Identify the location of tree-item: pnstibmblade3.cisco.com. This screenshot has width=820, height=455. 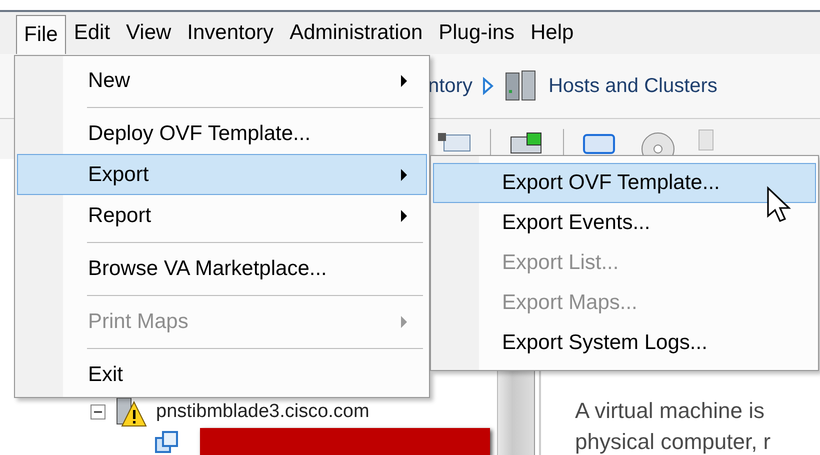
(263, 412).